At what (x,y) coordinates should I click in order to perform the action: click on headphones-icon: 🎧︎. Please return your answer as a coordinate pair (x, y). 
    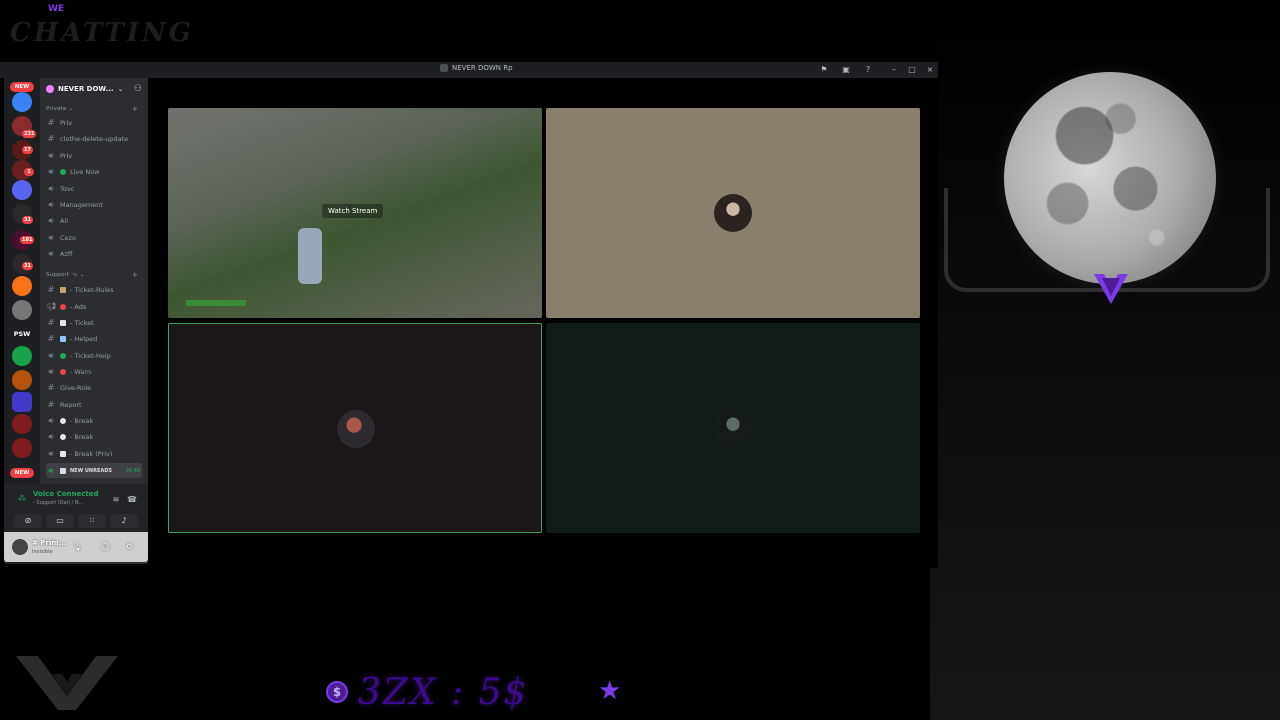
    Looking at the image, I should click on (105, 546).